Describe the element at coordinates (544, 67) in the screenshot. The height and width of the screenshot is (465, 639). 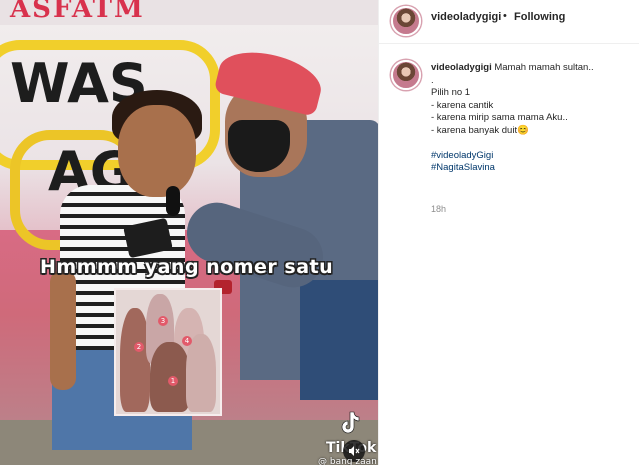
I see `caption-text: Mamah mamah sultan..` at that location.